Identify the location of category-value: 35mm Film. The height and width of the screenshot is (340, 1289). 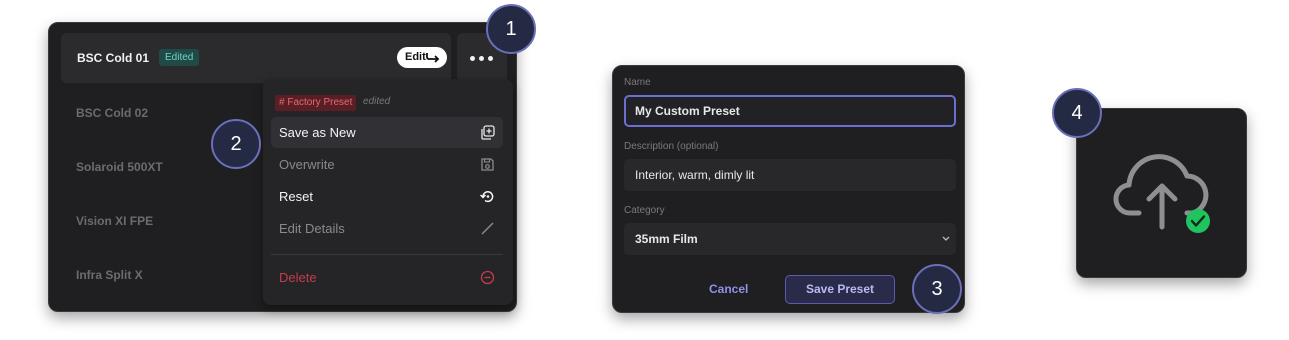
(666, 239).